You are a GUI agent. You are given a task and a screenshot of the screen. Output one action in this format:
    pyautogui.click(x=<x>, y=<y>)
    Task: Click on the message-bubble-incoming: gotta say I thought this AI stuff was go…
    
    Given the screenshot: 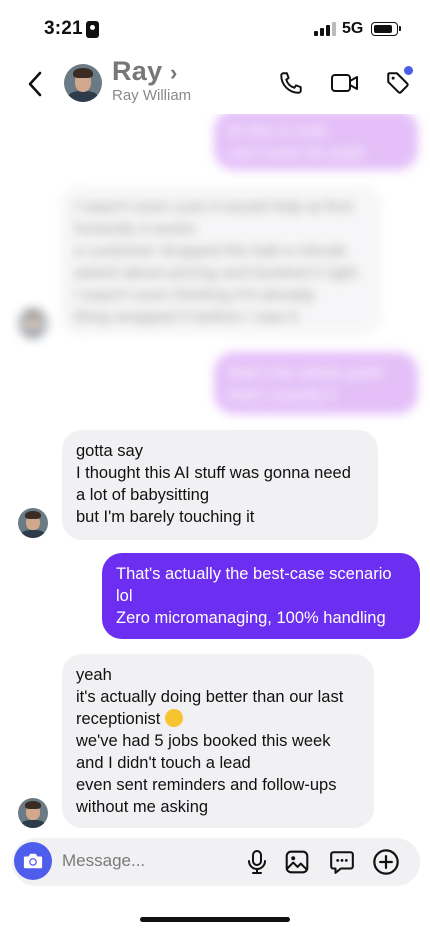 What is the action you would take?
    pyautogui.click(x=220, y=485)
    